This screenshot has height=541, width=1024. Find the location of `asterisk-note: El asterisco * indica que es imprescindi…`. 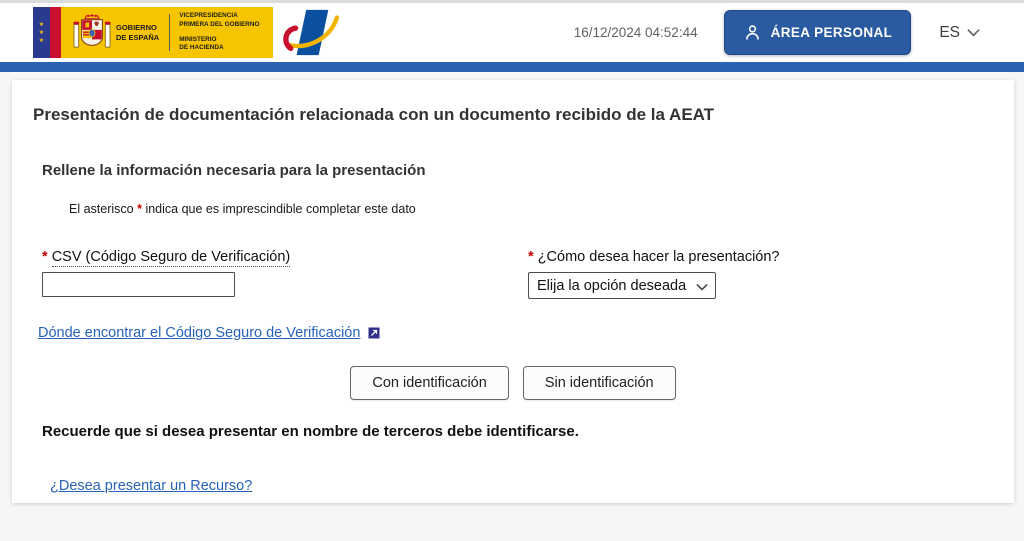

asterisk-note: El asterisco * indica que es imprescindi… is located at coordinates (531, 209).